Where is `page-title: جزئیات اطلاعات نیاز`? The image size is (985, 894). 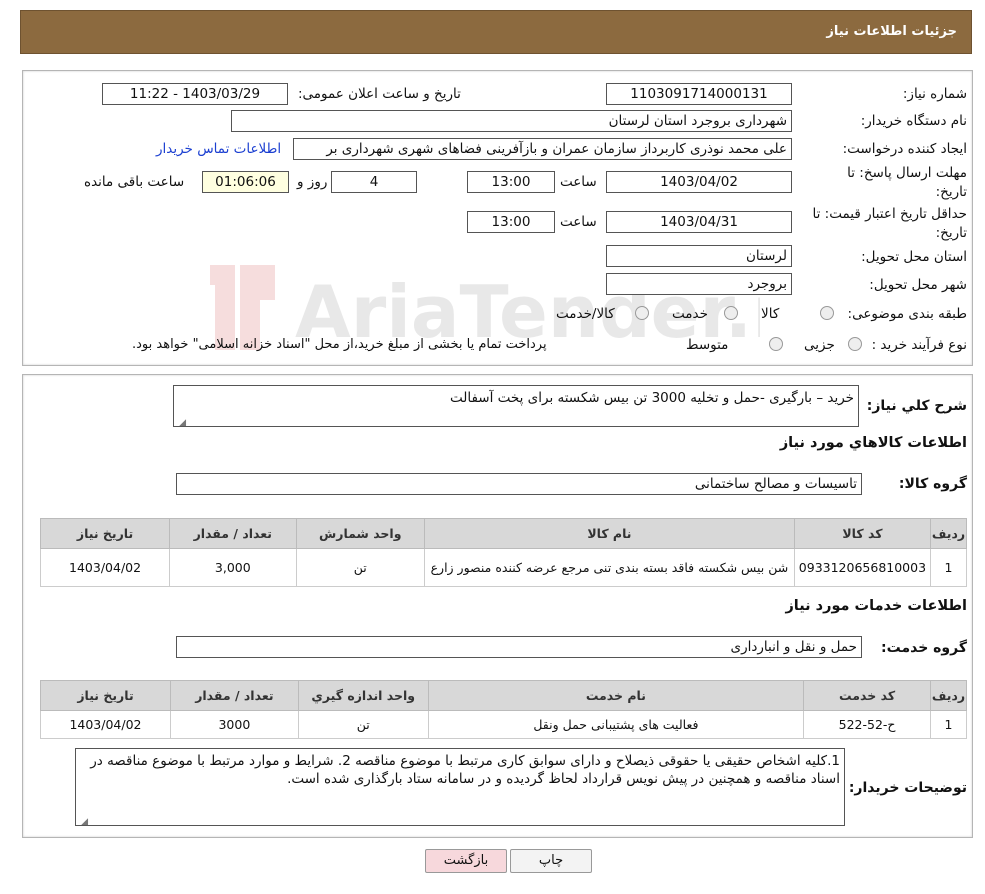 page-title: جزئیات اطلاعات نیاز is located at coordinates (891, 31).